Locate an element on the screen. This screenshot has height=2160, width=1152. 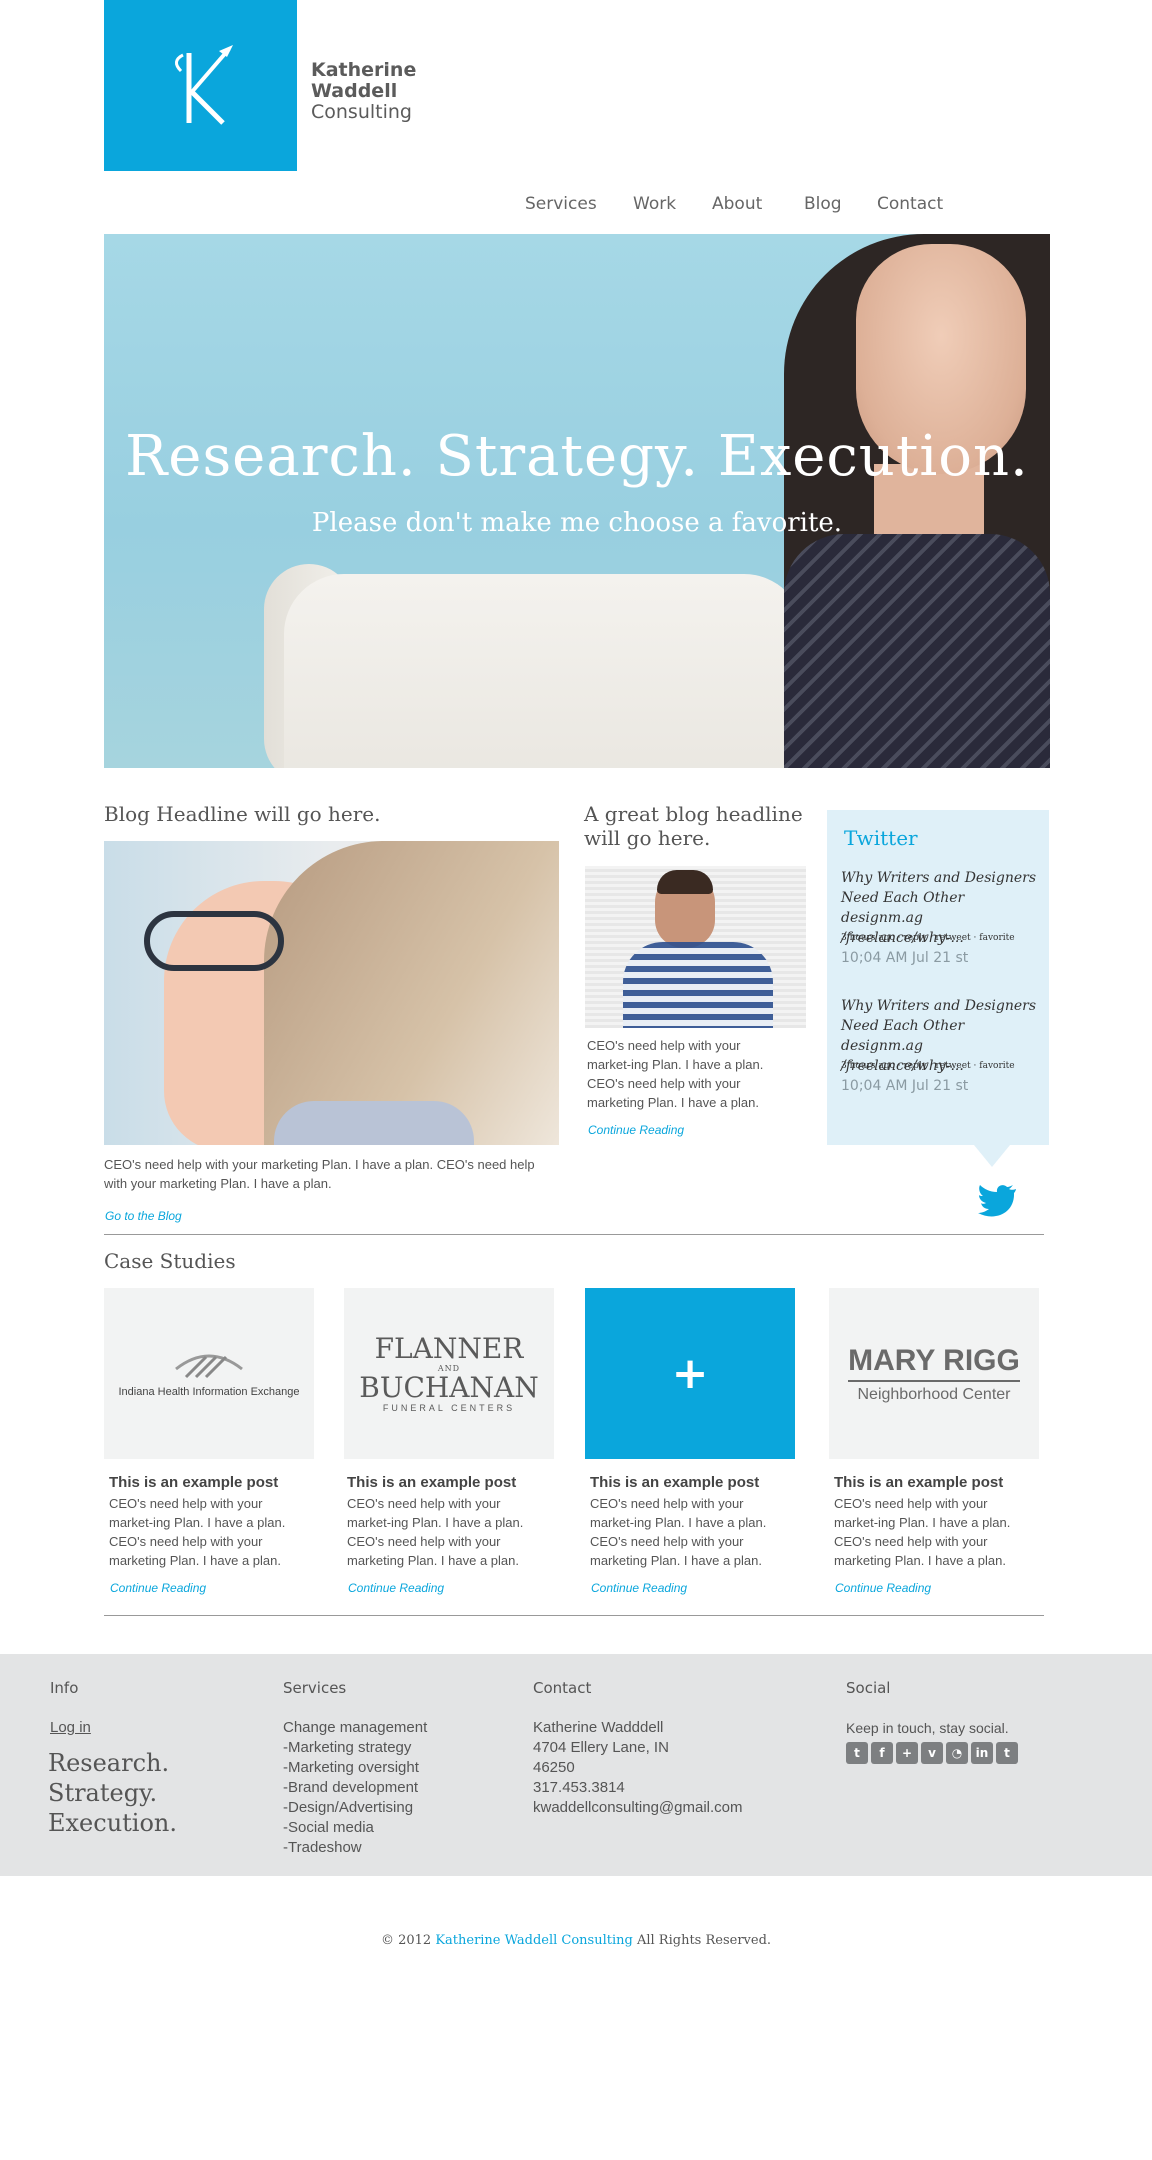
blog-post-2-image is located at coordinates (695, 947).